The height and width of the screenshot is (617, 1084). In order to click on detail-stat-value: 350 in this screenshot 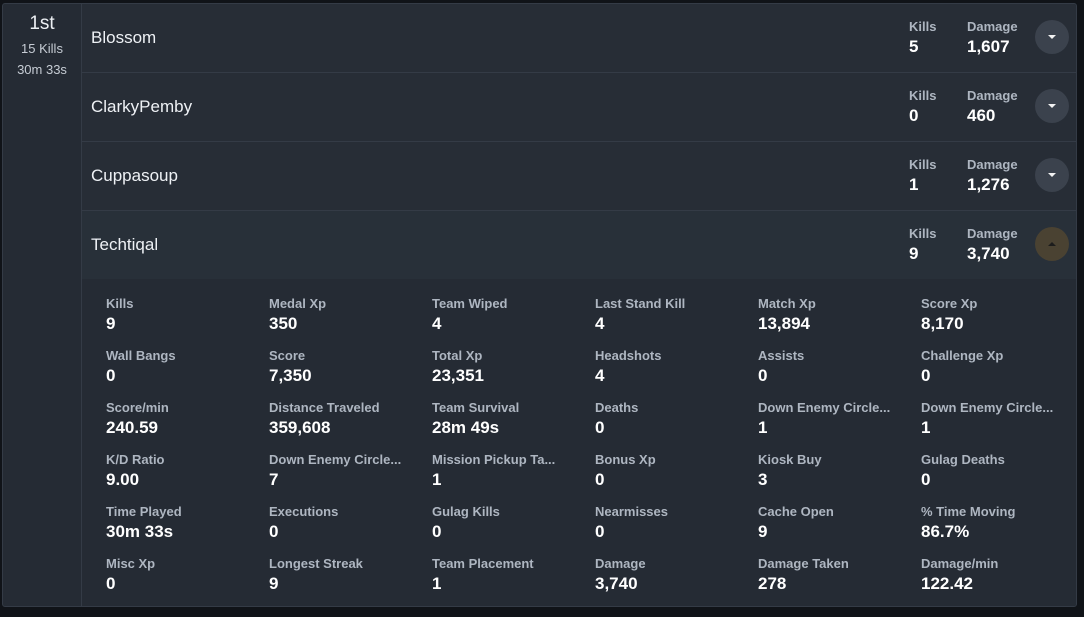, I will do `click(283, 323)`.